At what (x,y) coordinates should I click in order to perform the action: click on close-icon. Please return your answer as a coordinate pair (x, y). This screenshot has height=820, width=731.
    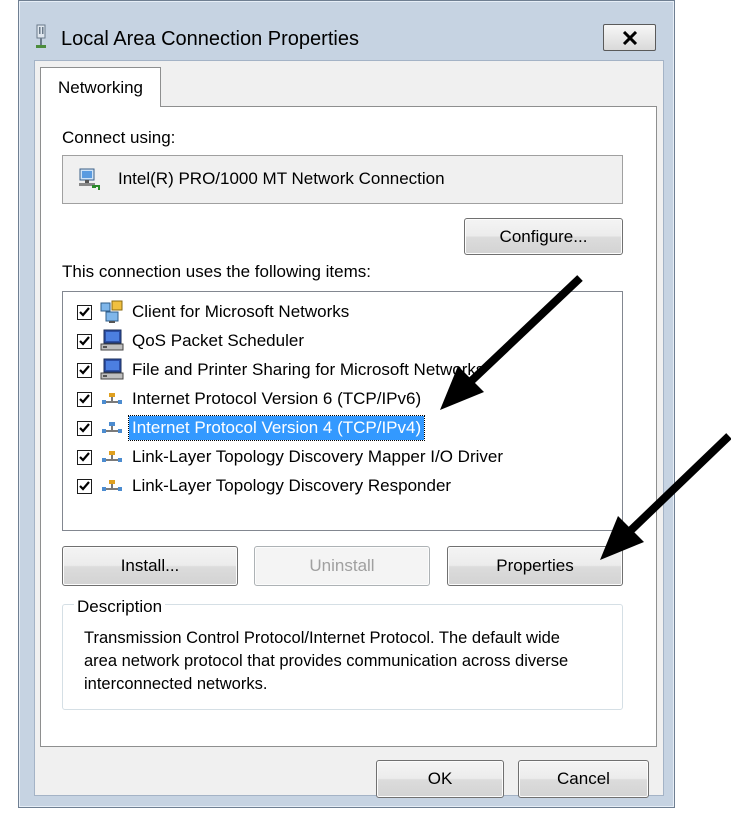
    Looking at the image, I should click on (629, 37).